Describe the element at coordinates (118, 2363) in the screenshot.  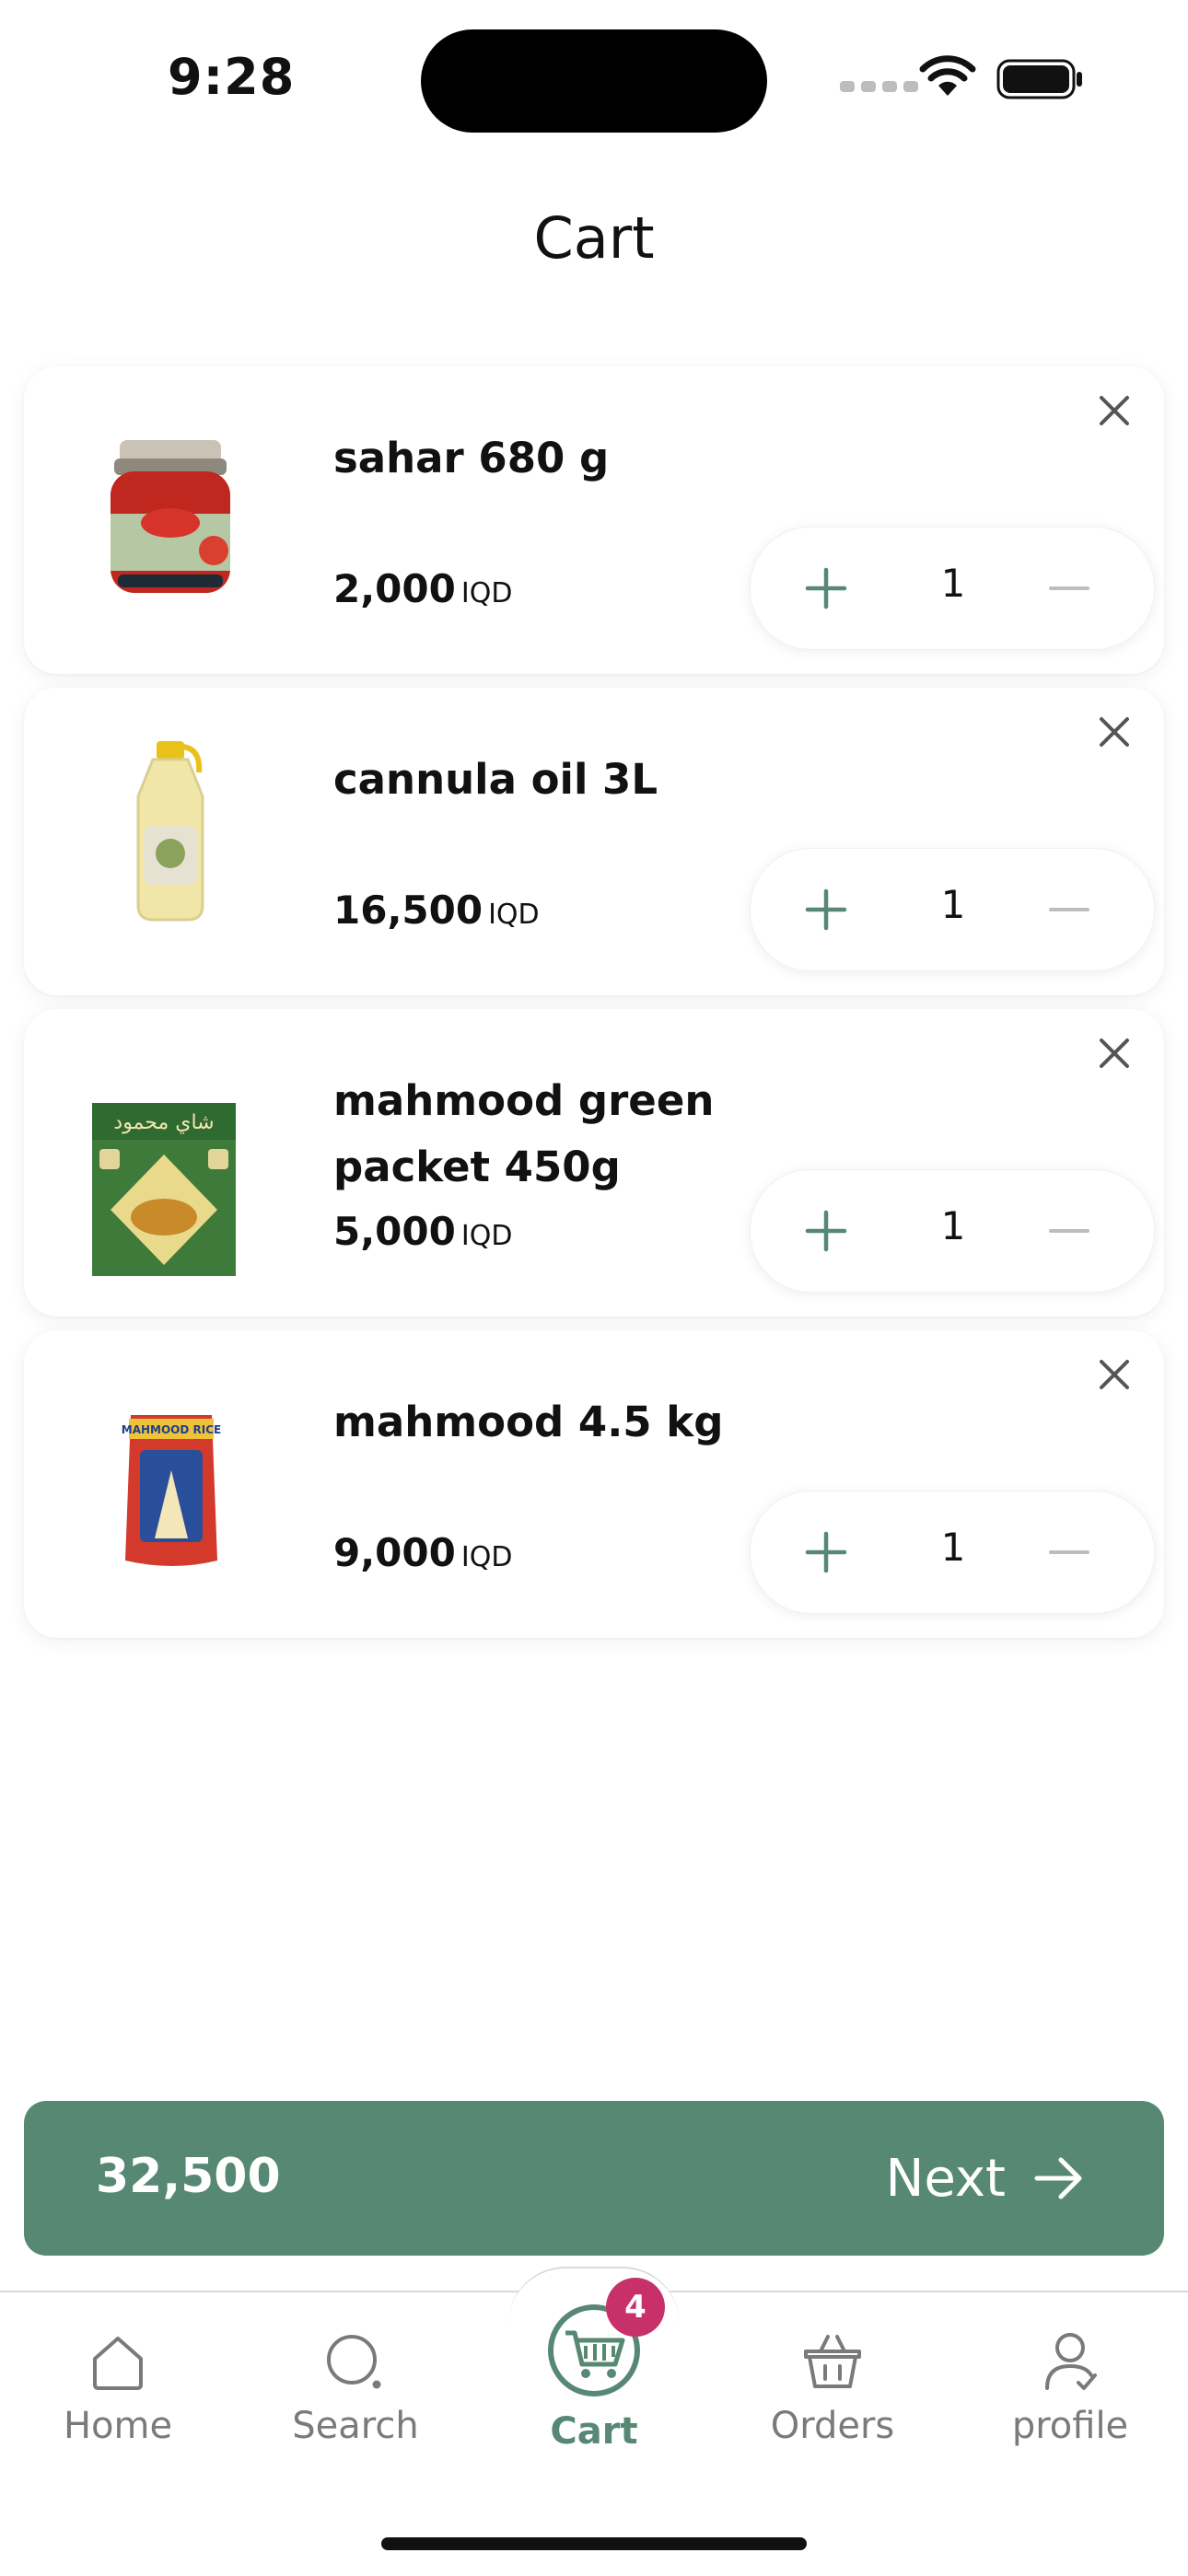
I see `home-icon` at that location.